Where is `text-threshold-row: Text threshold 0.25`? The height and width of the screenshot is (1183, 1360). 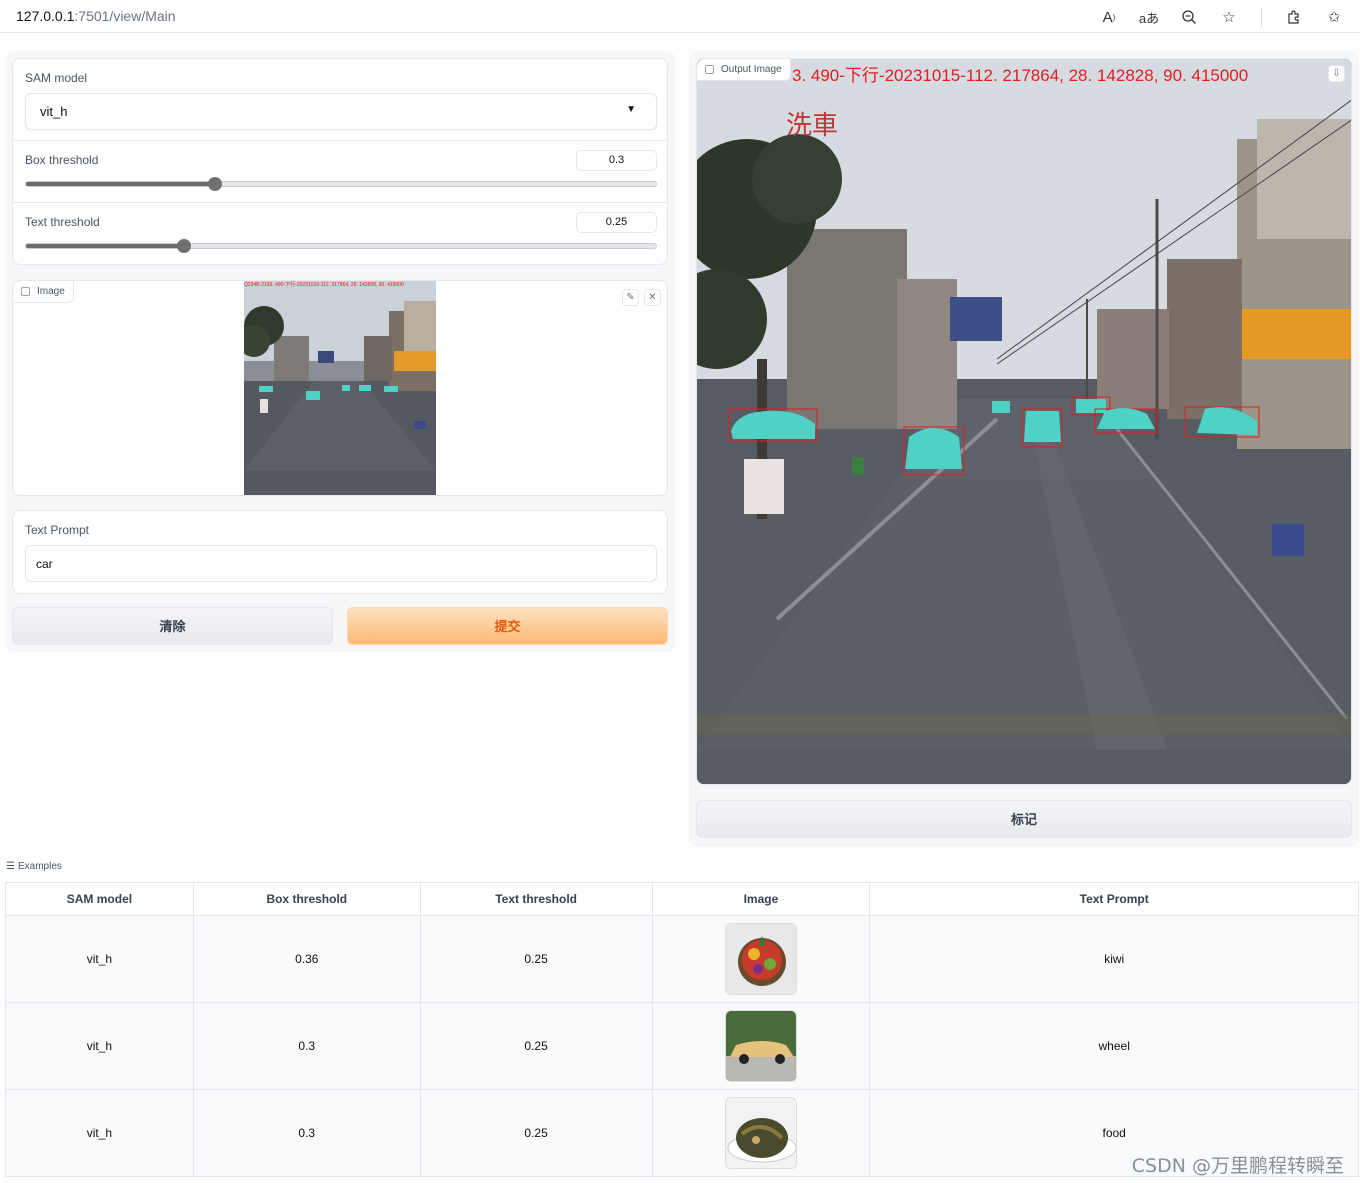
text-threshold-row: Text threshold 0.25 is located at coordinates (340, 233).